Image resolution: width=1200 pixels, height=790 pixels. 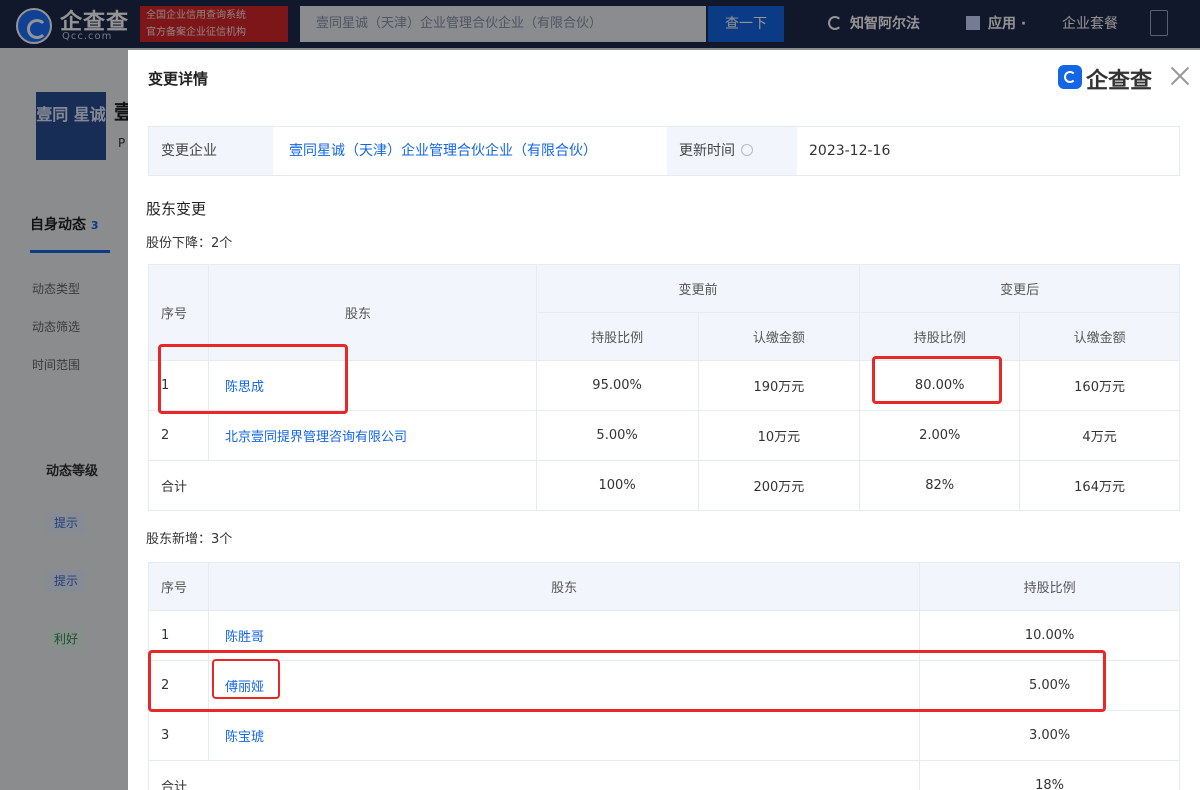 I want to click on company-link: 壹同星诚（天津）企业管理合伙企业（有限合伙）, so click(x=443, y=151).